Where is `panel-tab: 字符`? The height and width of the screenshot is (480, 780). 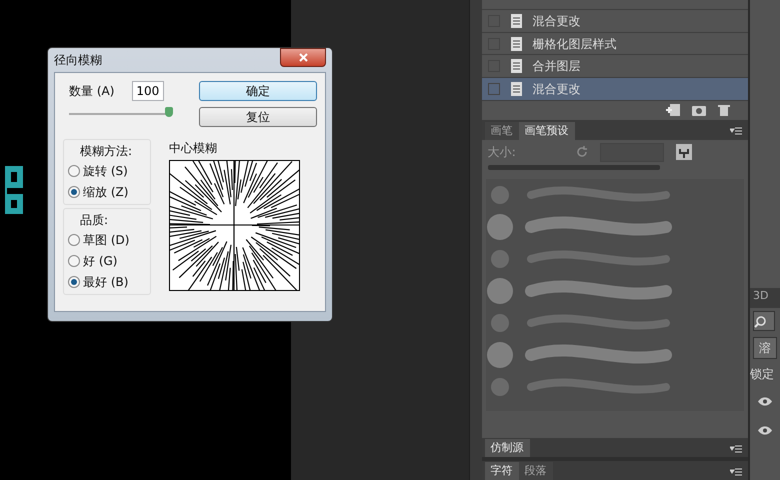
panel-tab: 字符 is located at coordinates (501, 471).